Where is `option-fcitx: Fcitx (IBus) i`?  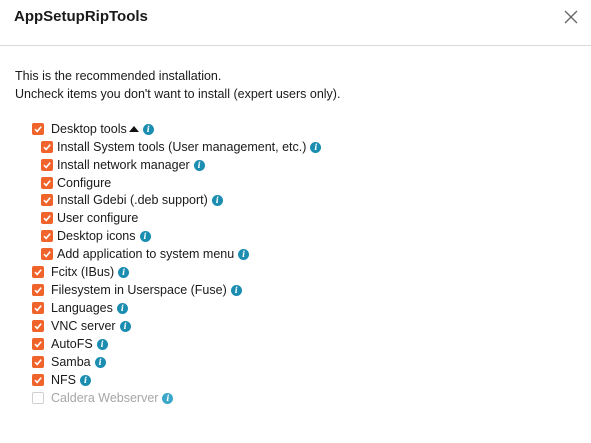
option-fcitx: Fcitx (IBus) i is located at coordinates (81, 272).